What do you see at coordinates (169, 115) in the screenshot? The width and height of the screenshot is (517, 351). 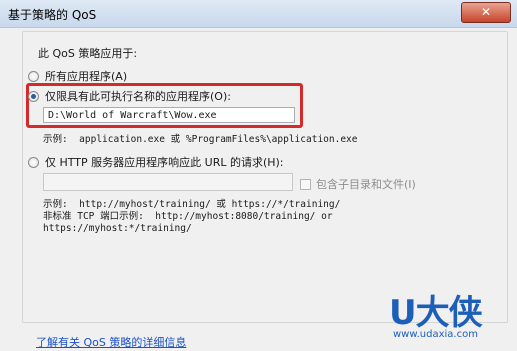 I see `exe-path-input: D:\World of Warcraft\Wow.exe` at bounding box center [169, 115].